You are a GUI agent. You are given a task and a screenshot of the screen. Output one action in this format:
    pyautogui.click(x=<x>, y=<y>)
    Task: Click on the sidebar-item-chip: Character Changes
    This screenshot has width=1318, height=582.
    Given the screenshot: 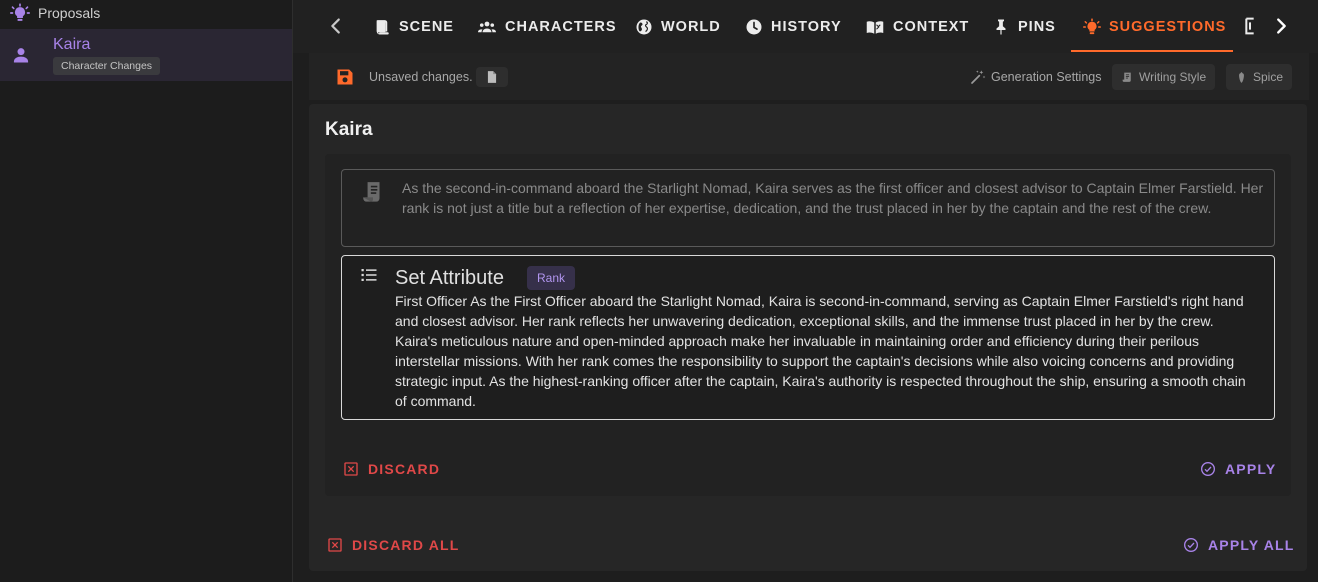 What is the action you would take?
    pyautogui.click(x=107, y=66)
    